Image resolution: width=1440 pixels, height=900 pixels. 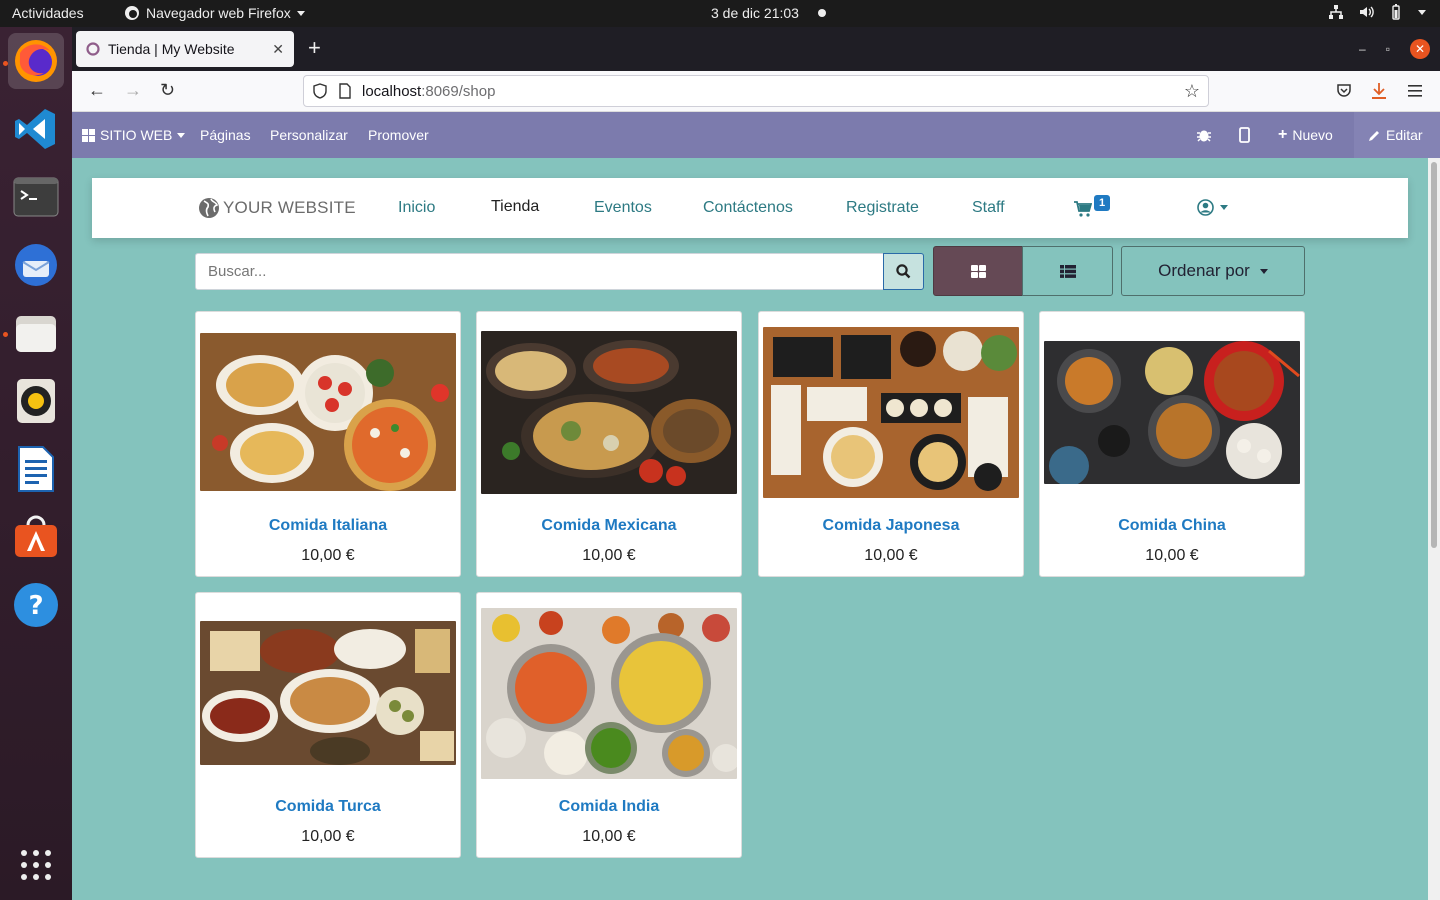 What do you see at coordinates (214, 13) in the screenshot?
I see `app-menu: Navegador web Firefox` at bounding box center [214, 13].